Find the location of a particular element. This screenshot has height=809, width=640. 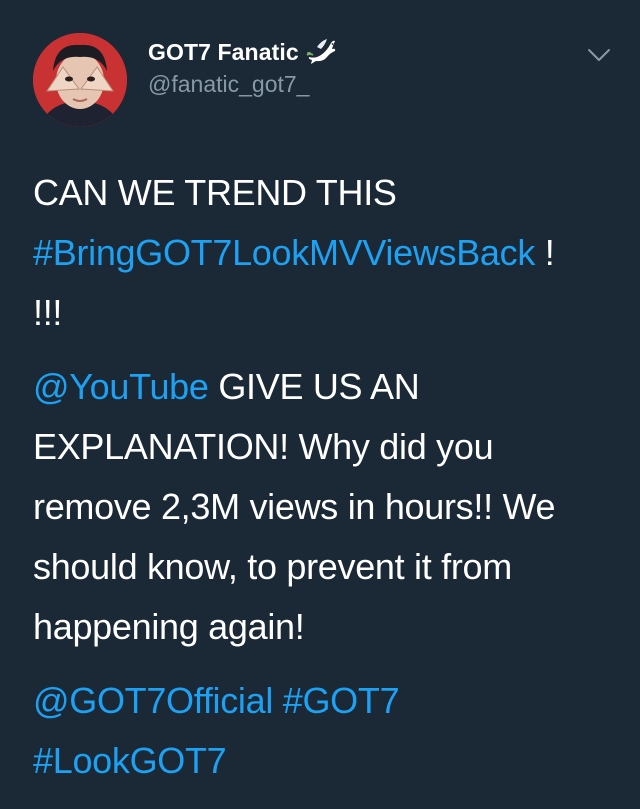

text-line: EXPLANATION! Why did you is located at coordinates (263, 446).